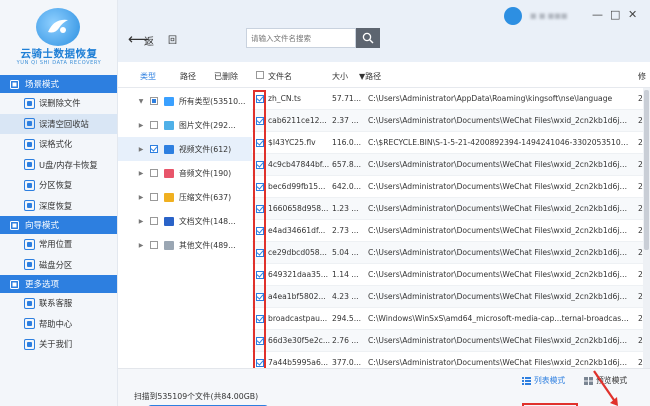 Image resolution: width=650 pixels, height=406 pixels. What do you see at coordinates (597, 14) in the screenshot?
I see `minimize-button: —` at bounding box center [597, 14].